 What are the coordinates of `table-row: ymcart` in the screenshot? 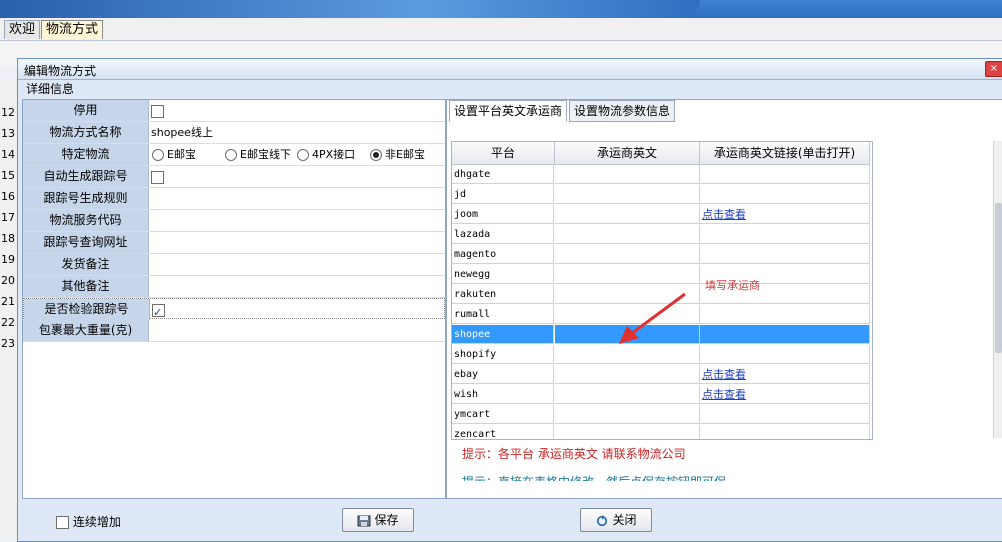 It's located at (662, 415).